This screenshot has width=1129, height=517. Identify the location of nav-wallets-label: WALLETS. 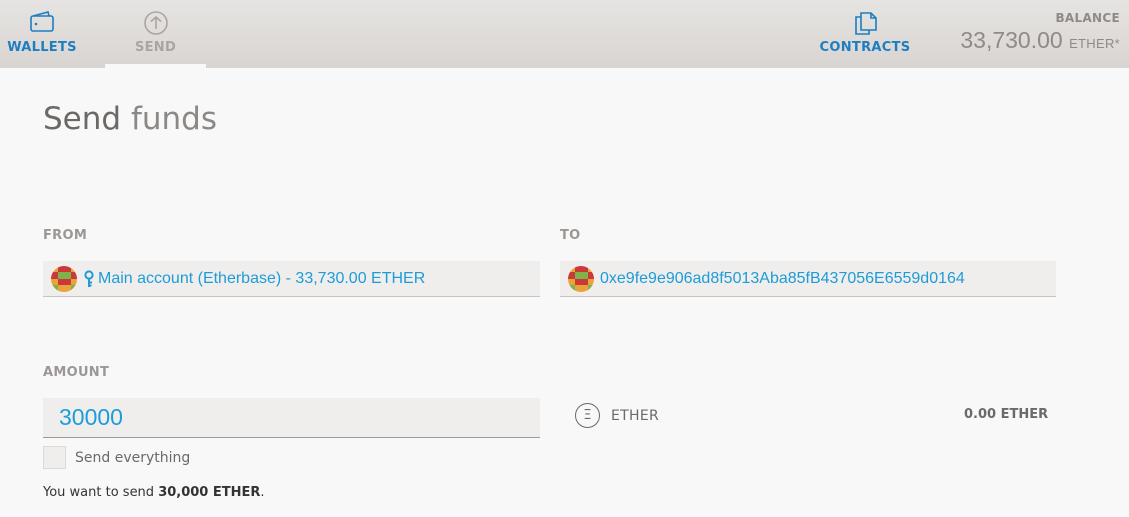
(42, 47).